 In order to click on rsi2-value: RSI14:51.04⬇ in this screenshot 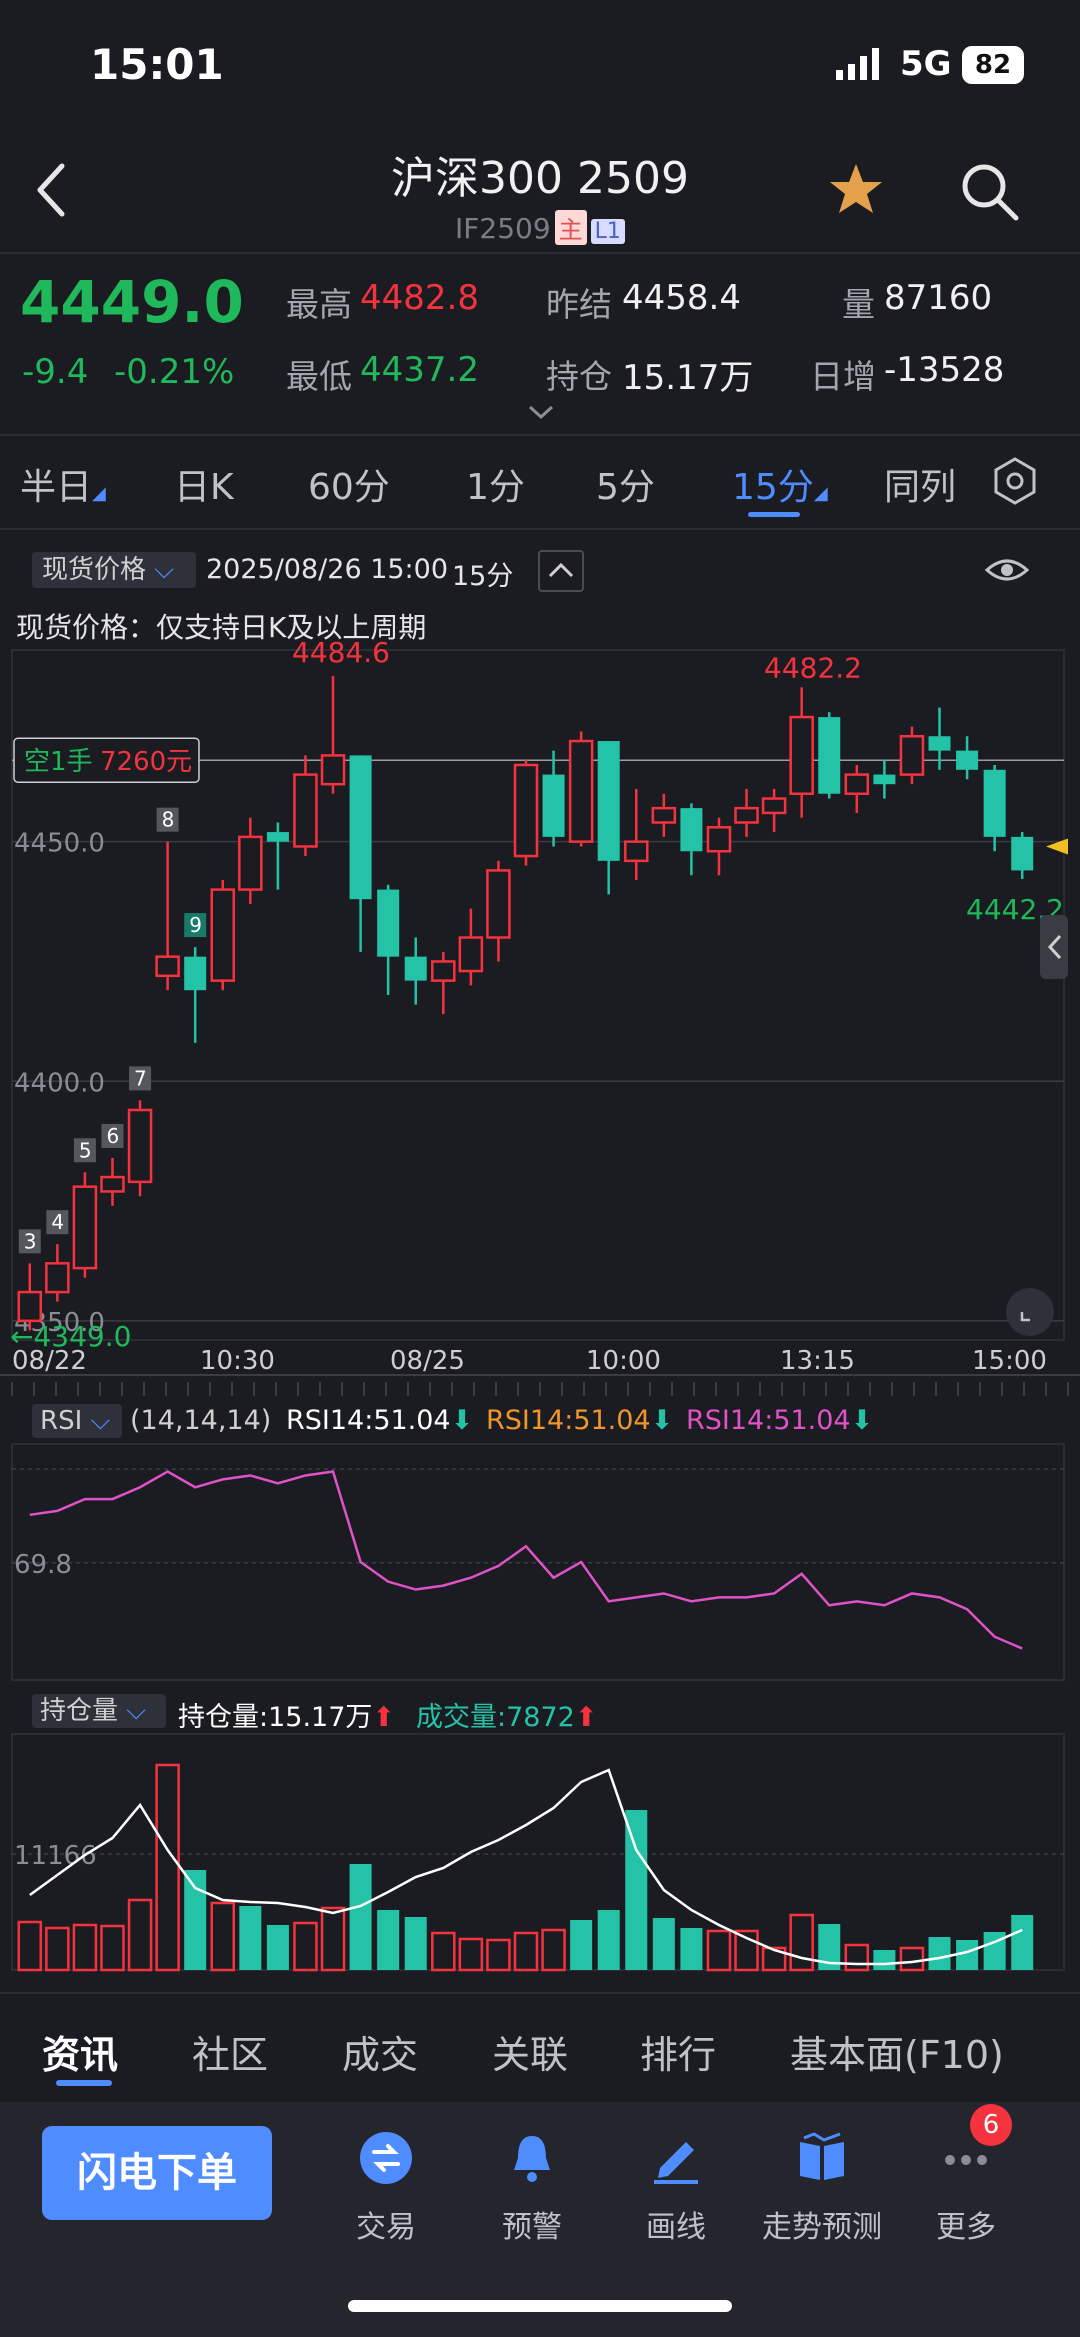, I will do `click(580, 1420)`.